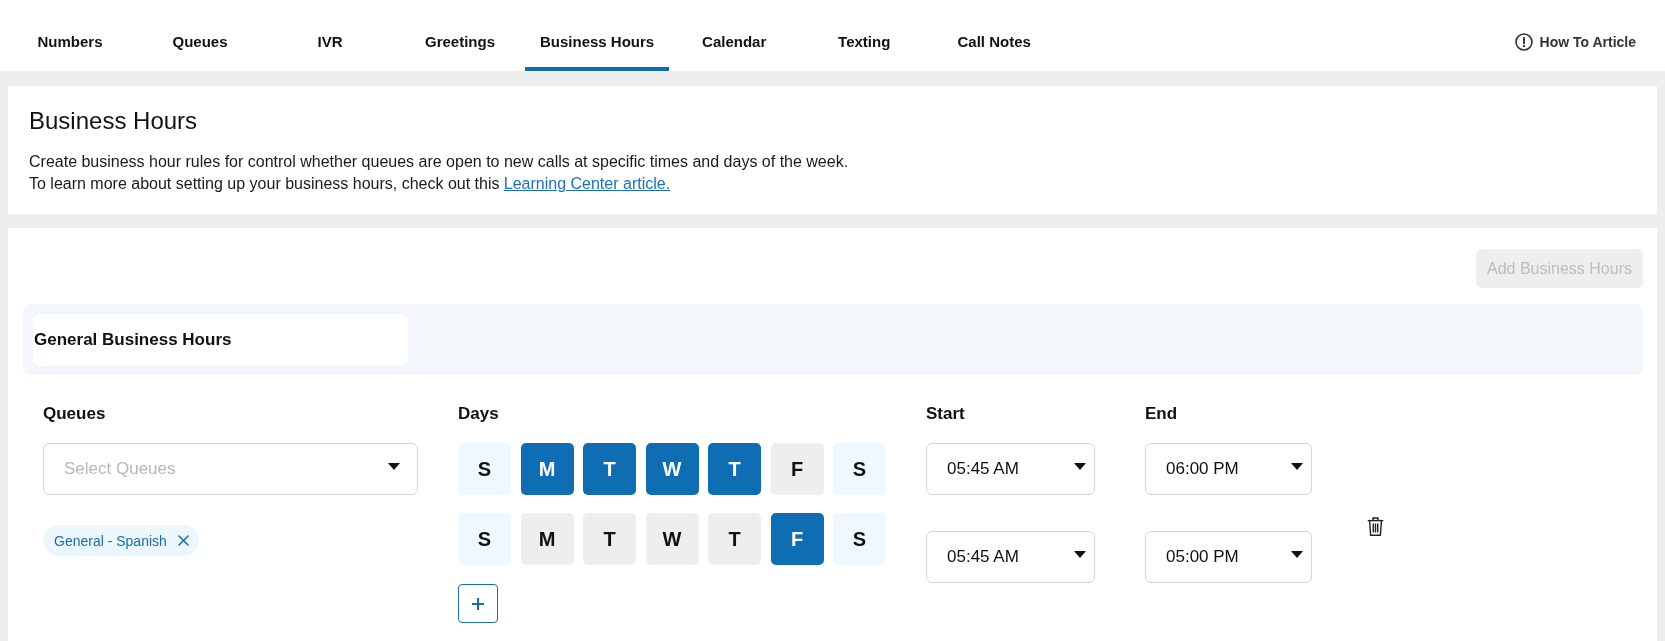 The image size is (1665, 641). I want to click on column-label: Days, so click(478, 414).